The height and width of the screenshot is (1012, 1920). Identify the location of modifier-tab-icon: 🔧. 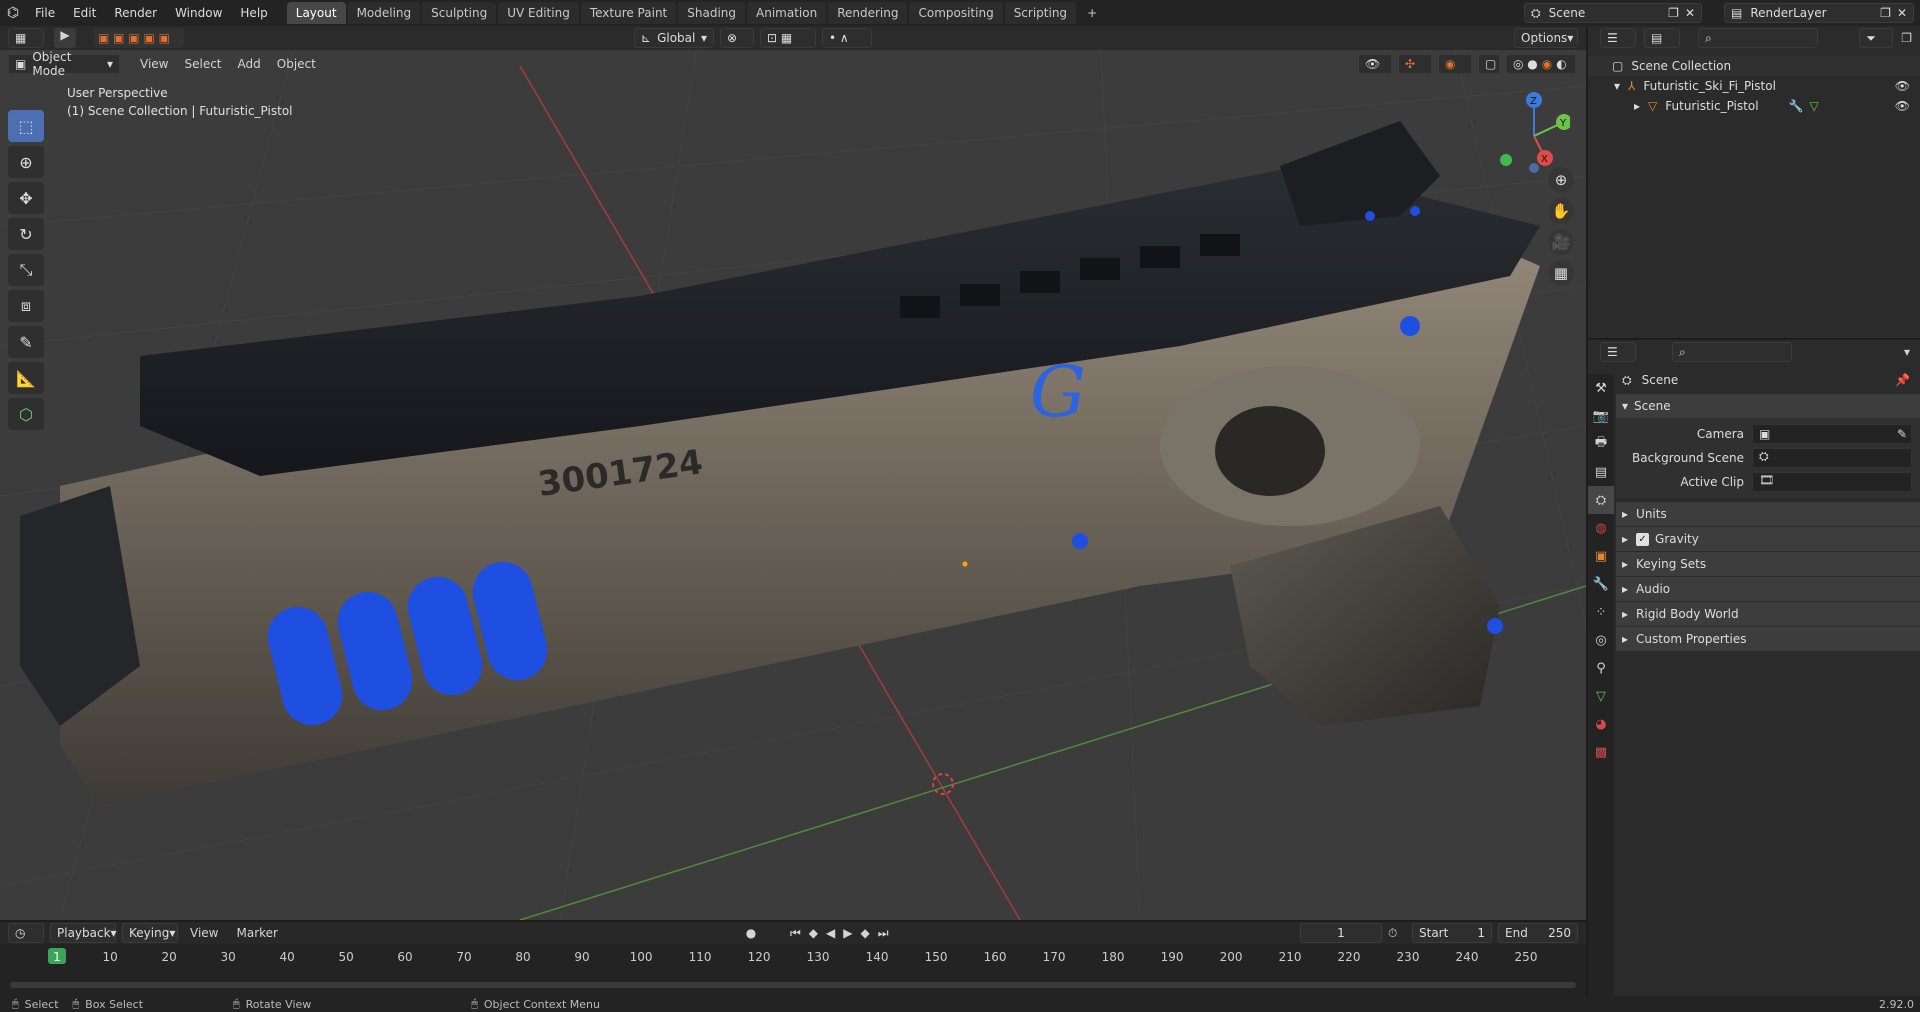
(1601, 584).